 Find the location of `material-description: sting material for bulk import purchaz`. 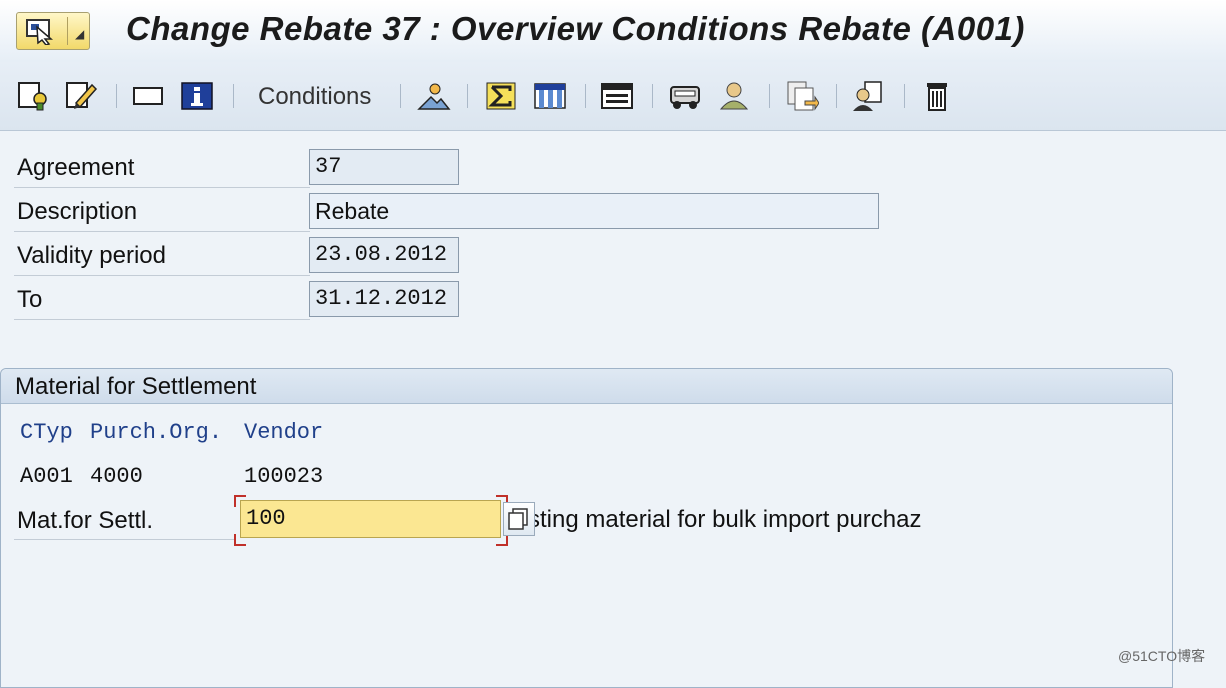

material-description: sting material for bulk import purchaz is located at coordinates (725, 519).